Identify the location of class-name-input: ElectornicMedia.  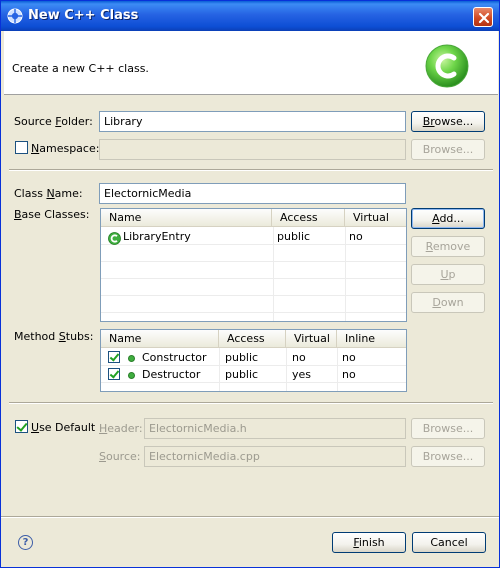
(252, 193).